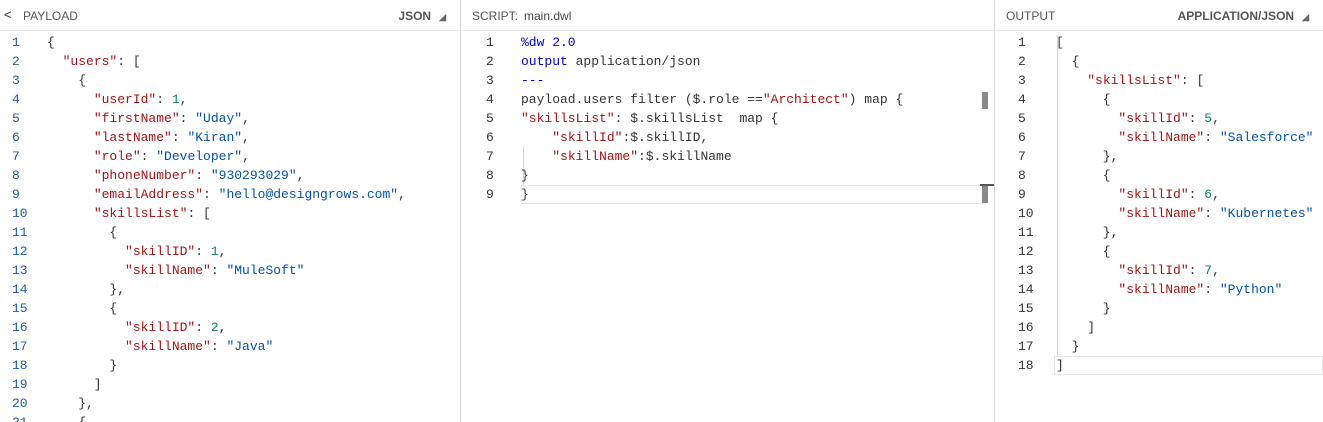 This screenshot has height=422, width=1323. I want to click on code-text: "emailAddress": "hello@designgrows.com",, so click(226, 194).